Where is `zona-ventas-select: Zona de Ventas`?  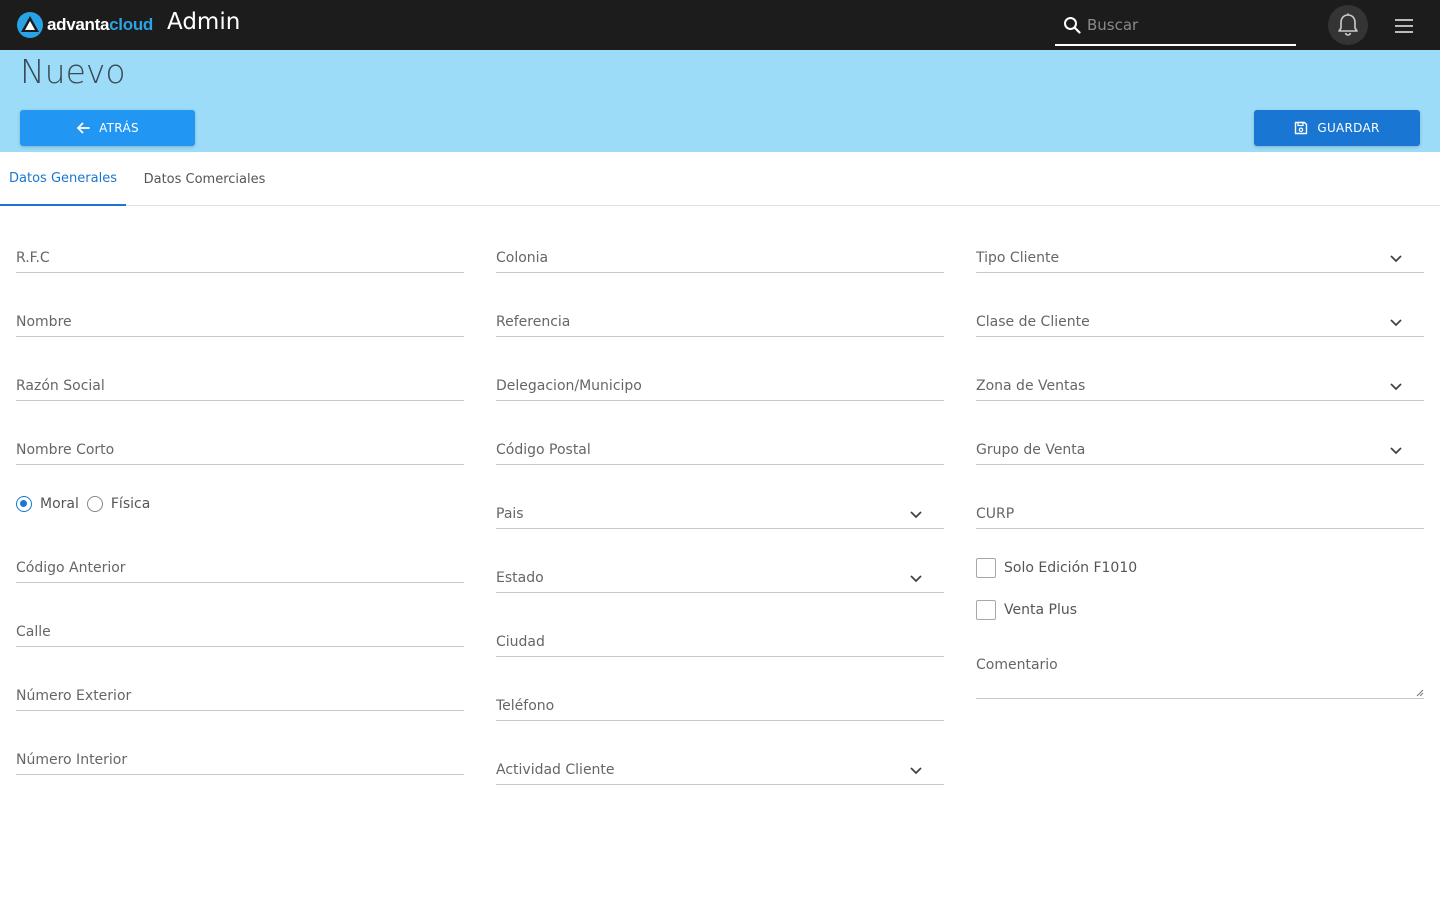
zona-ventas-select: Zona de Ventas is located at coordinates (1200, 386).